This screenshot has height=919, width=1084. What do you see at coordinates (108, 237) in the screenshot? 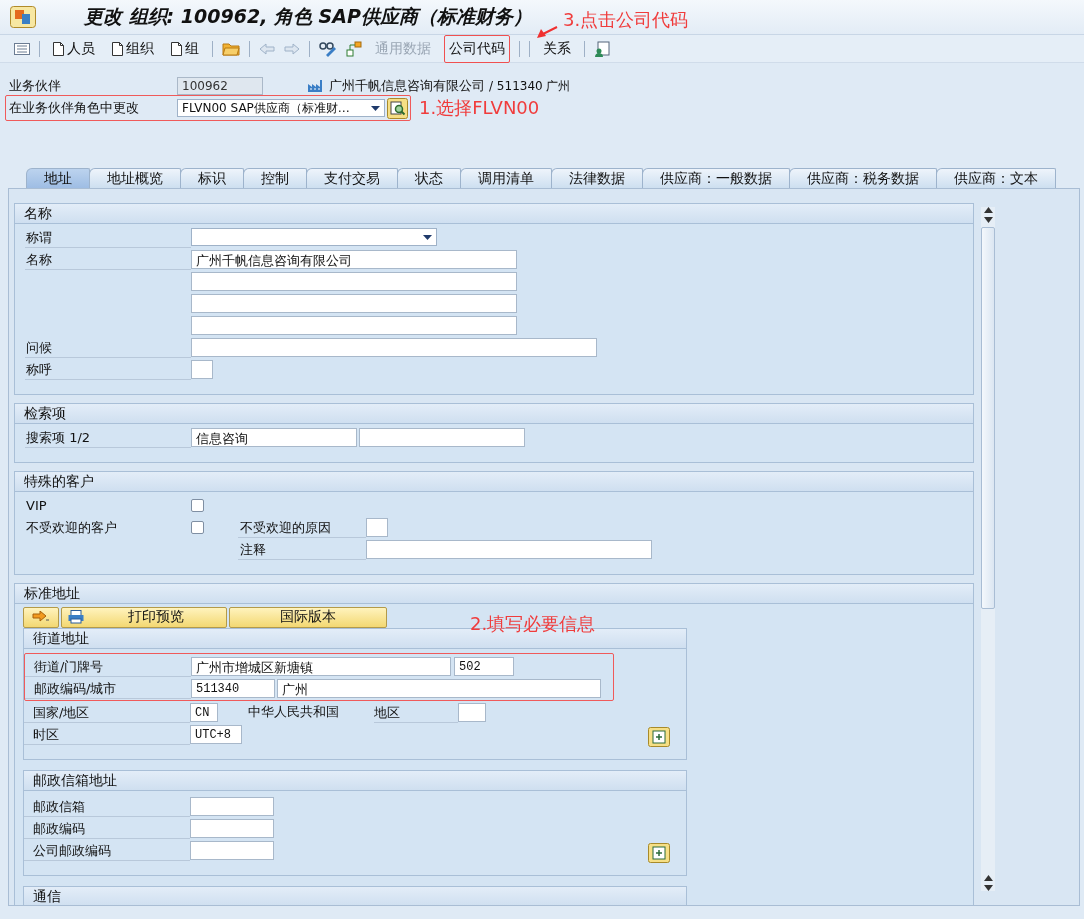
I see `field-label: 称谓` at bounding box center [108, 237].